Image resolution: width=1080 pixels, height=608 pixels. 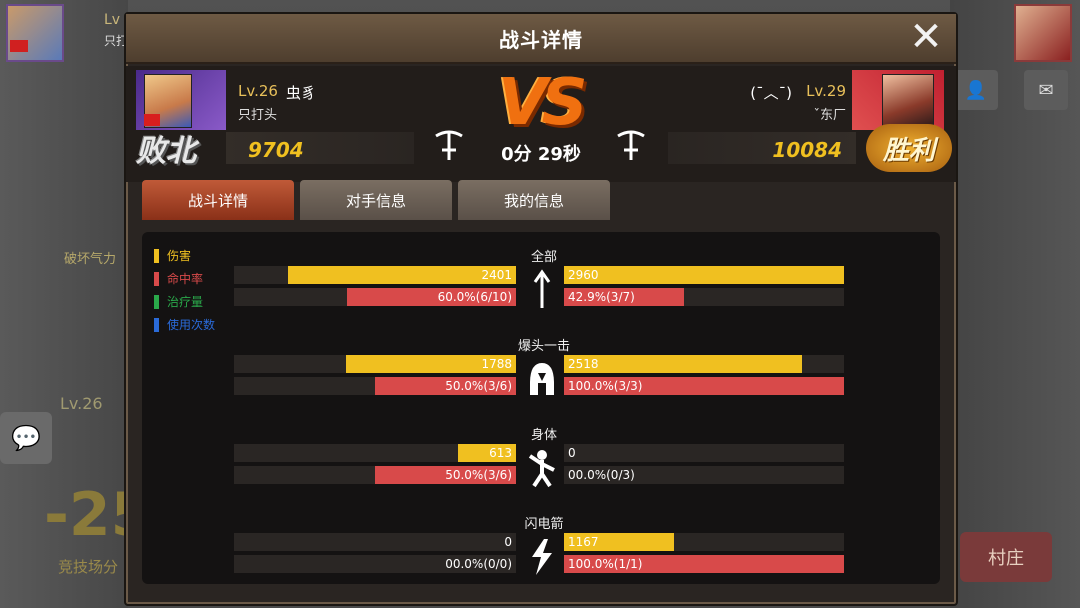 I want to click on bar-value: 00.0%(0/3), so click(x=601, y=475).